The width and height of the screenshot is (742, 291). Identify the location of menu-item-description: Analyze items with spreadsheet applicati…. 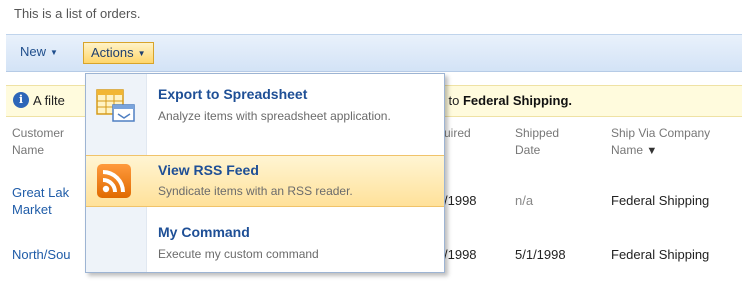
(274, 116).